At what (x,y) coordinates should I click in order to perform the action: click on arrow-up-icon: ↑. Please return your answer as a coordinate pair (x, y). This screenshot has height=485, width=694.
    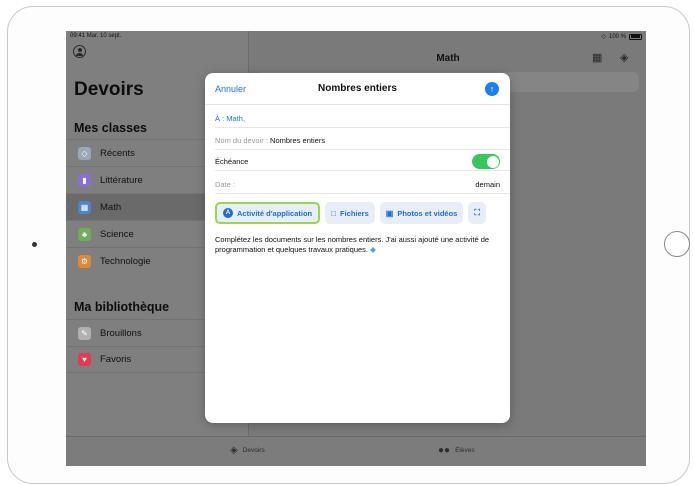
    Looking at the image, I should click on (492, 89).